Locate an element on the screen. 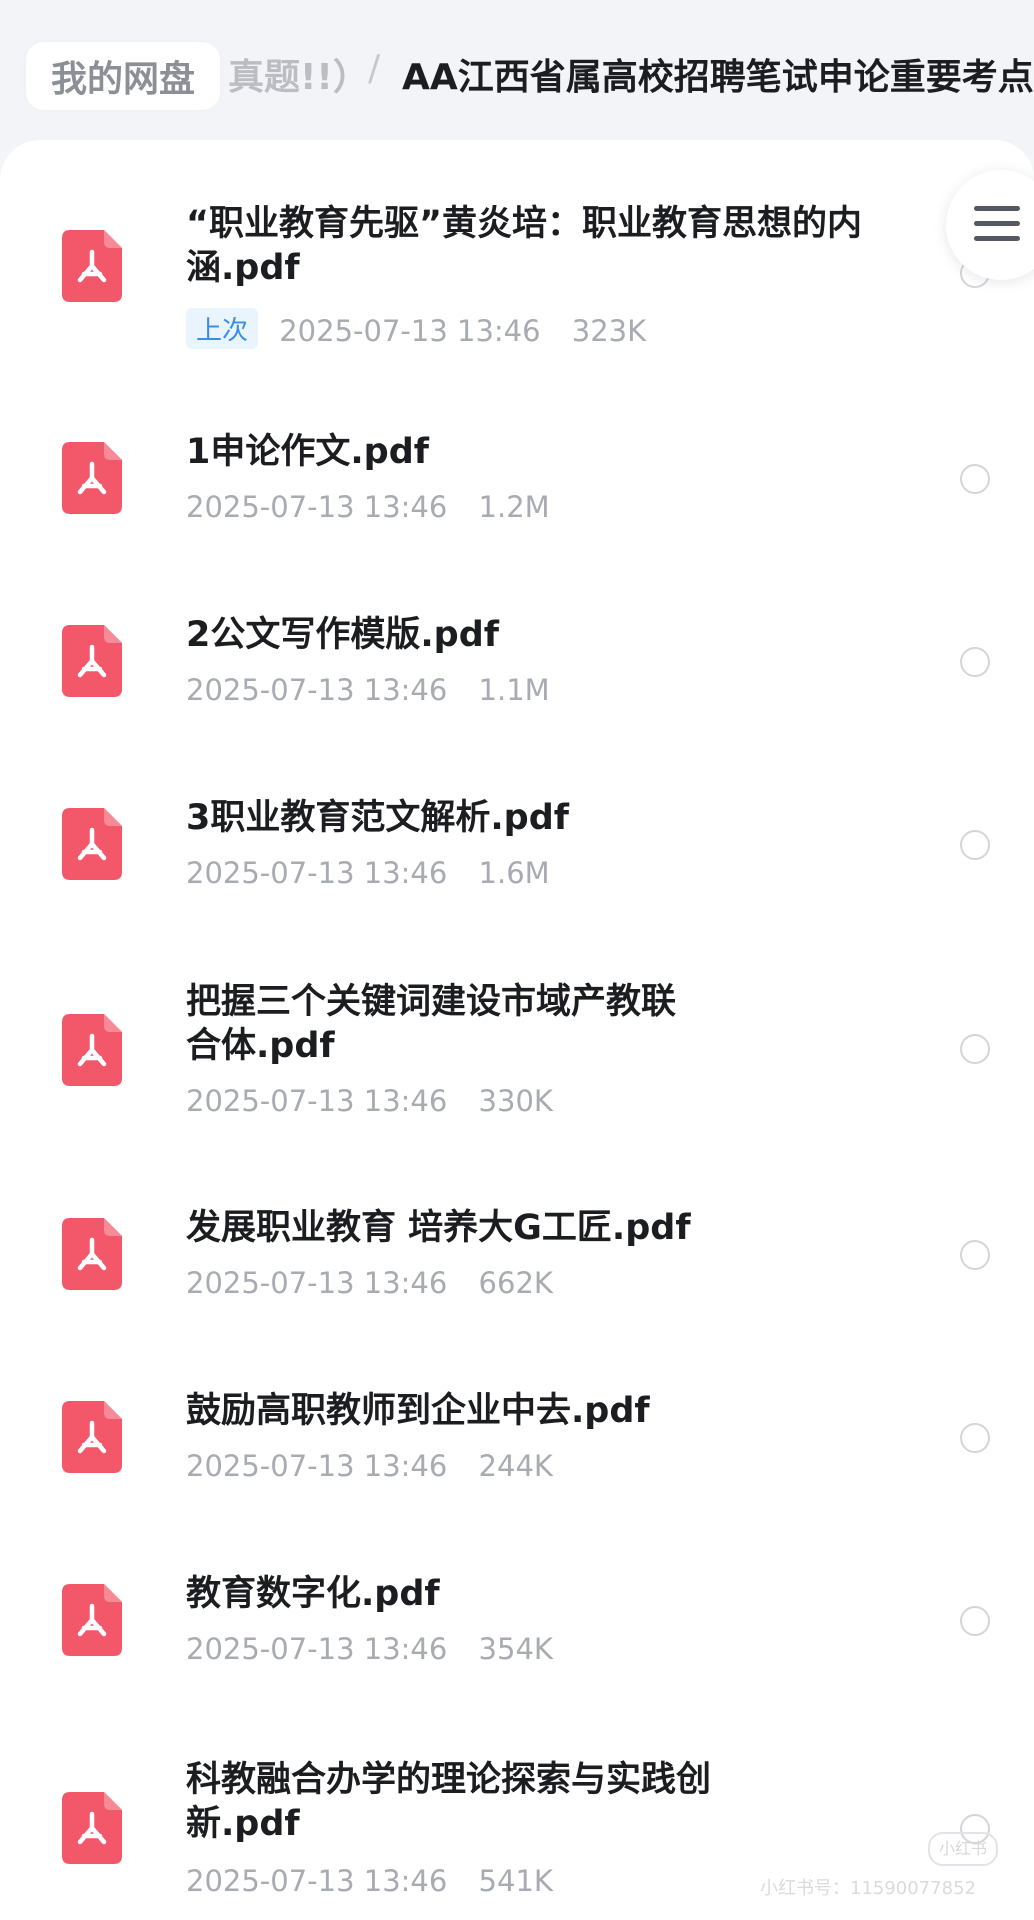  file-name: 把握三个关键词建设市域产教联合体.pdf is located at coordinates (446, 1024).